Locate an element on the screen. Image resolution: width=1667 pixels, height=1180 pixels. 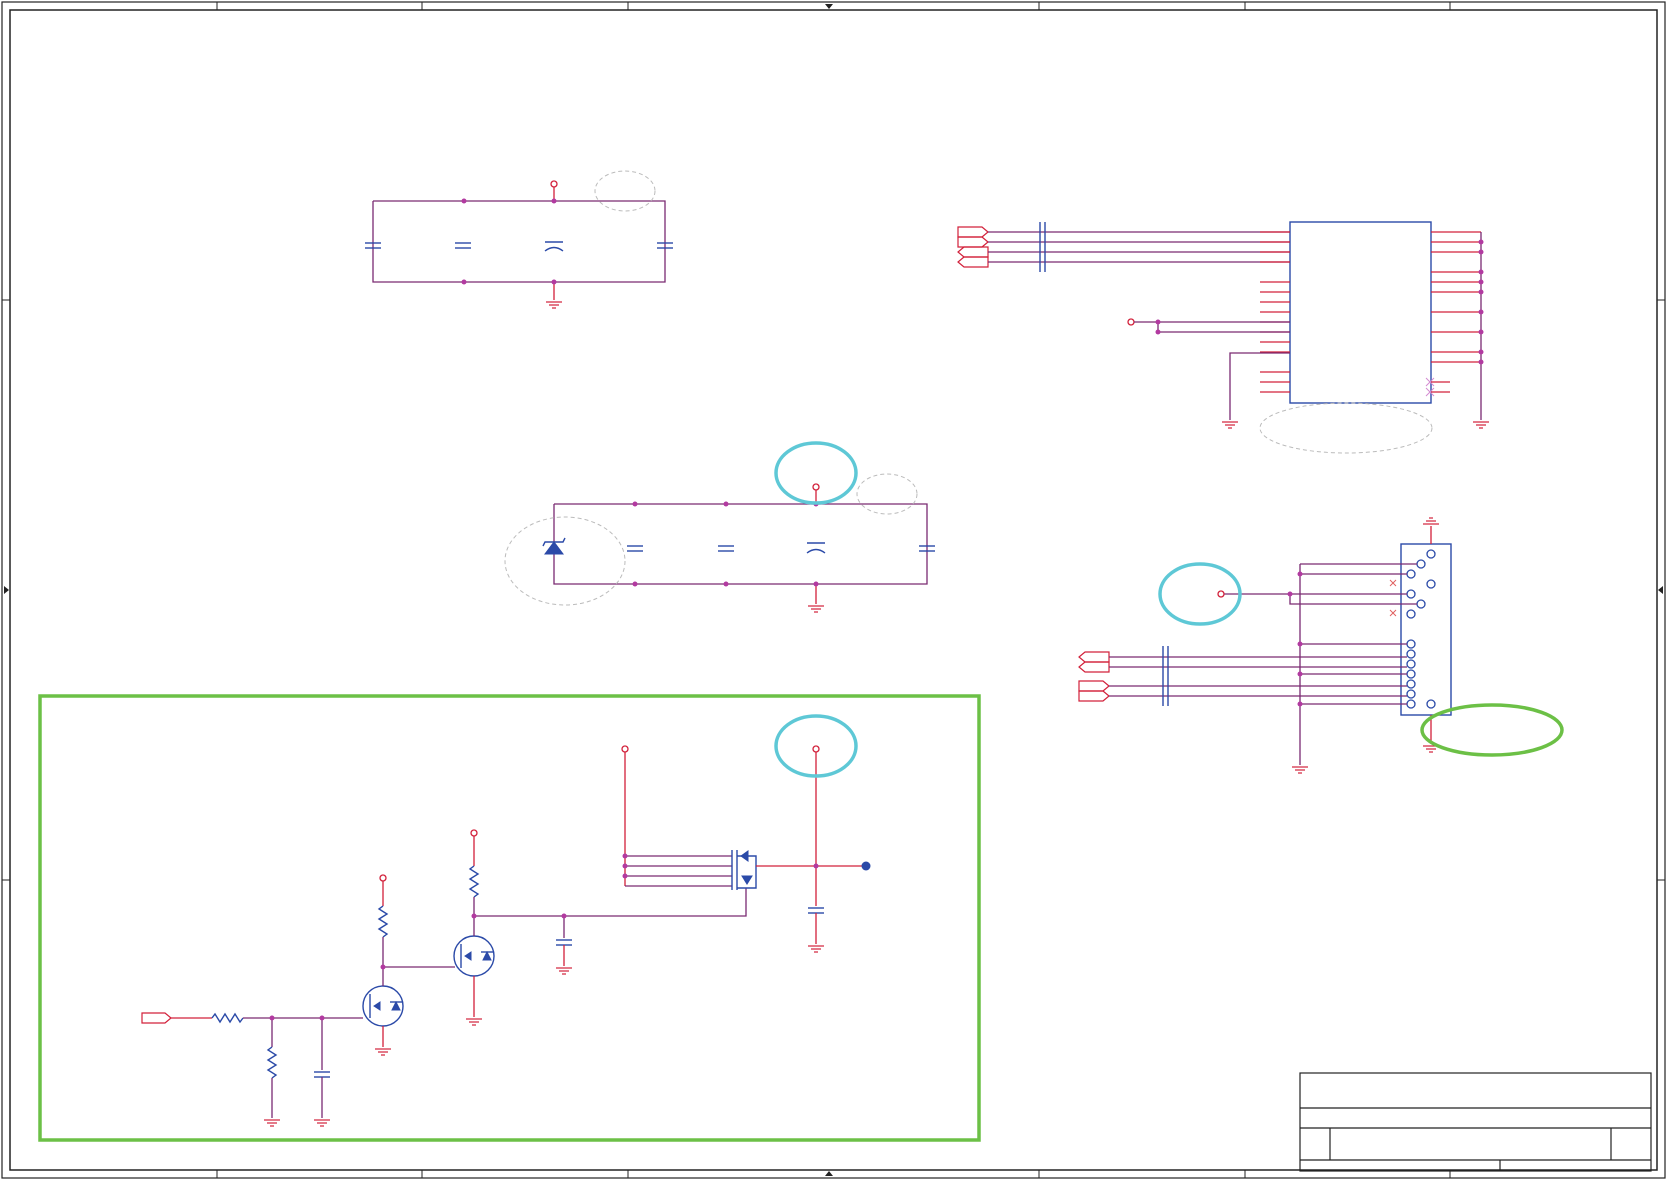
port-wires is located at coordinates (1320, 664).